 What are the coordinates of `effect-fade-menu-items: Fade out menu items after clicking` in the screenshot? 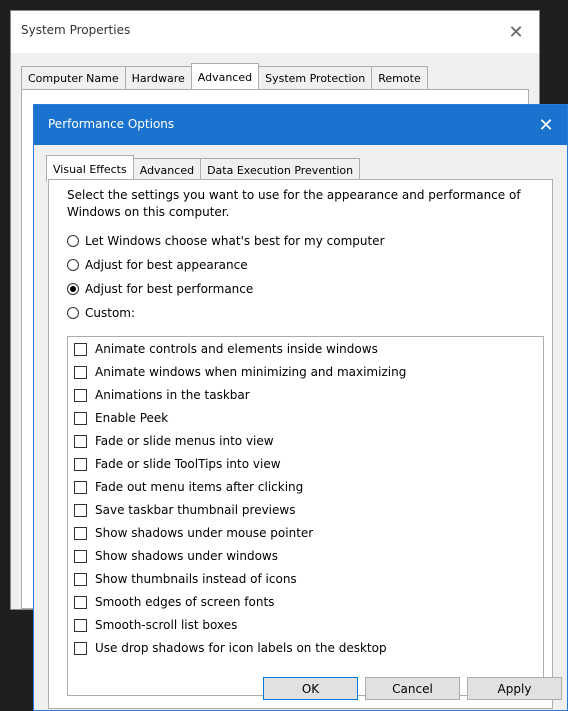 It's located at (188, 487).